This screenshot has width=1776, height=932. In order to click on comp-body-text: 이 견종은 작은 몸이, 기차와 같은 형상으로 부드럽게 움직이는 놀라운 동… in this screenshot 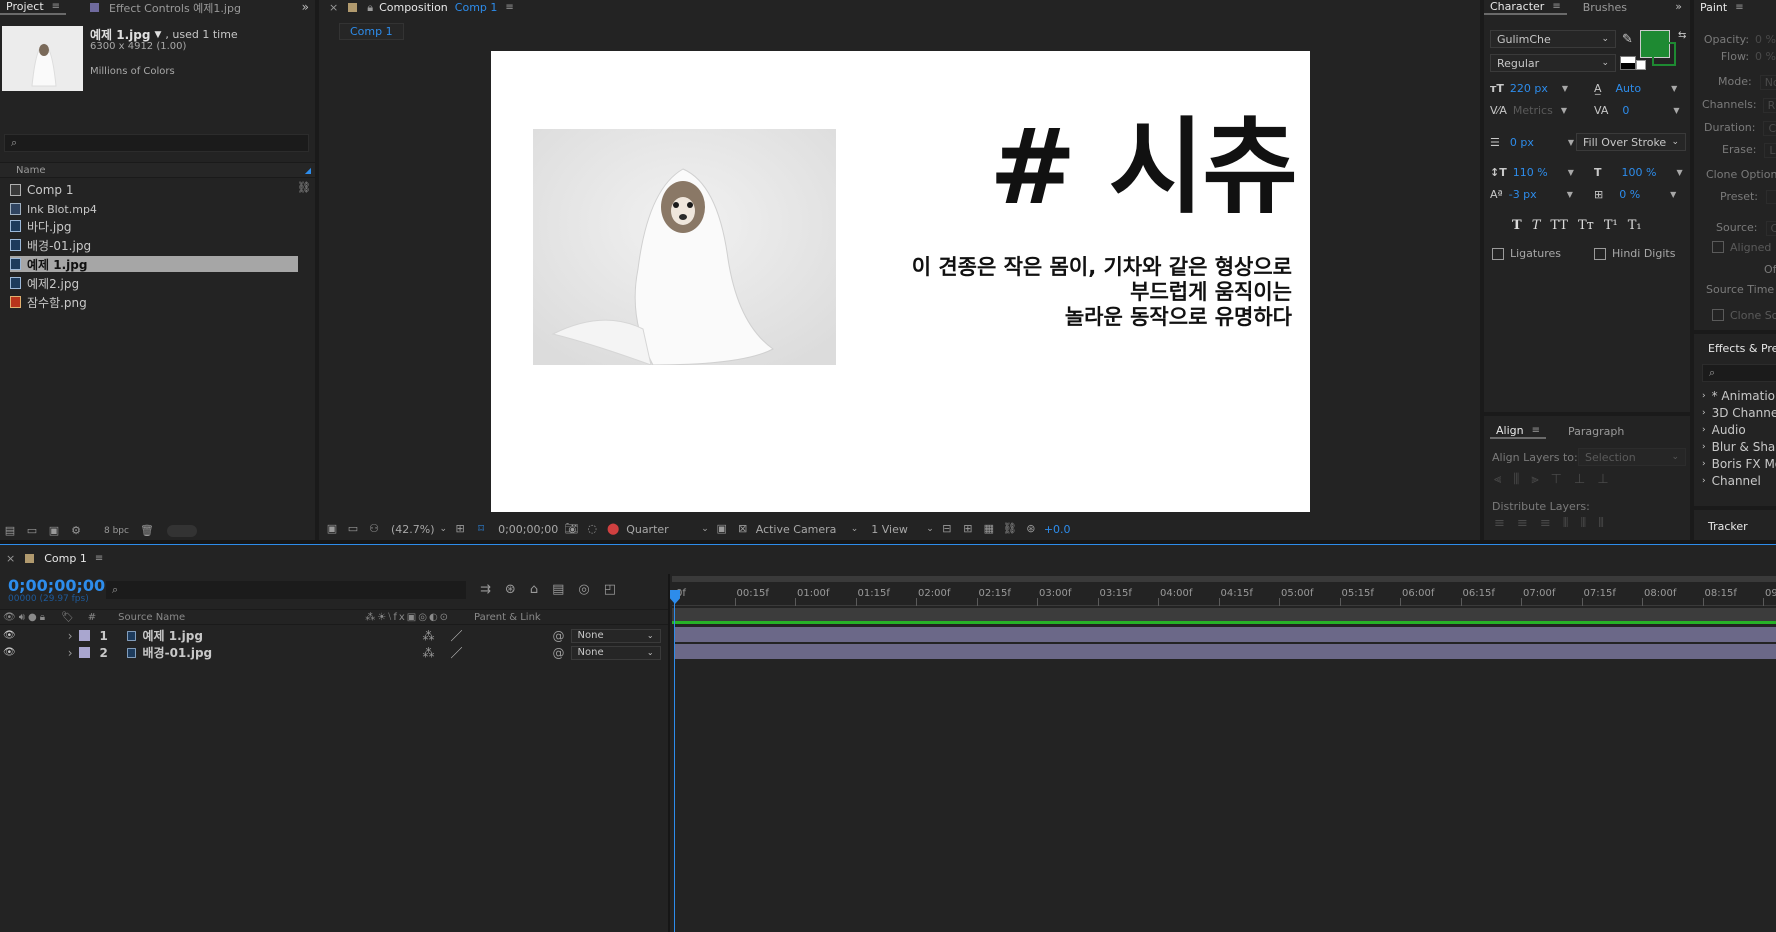, I will do `click(1056, 292)`.